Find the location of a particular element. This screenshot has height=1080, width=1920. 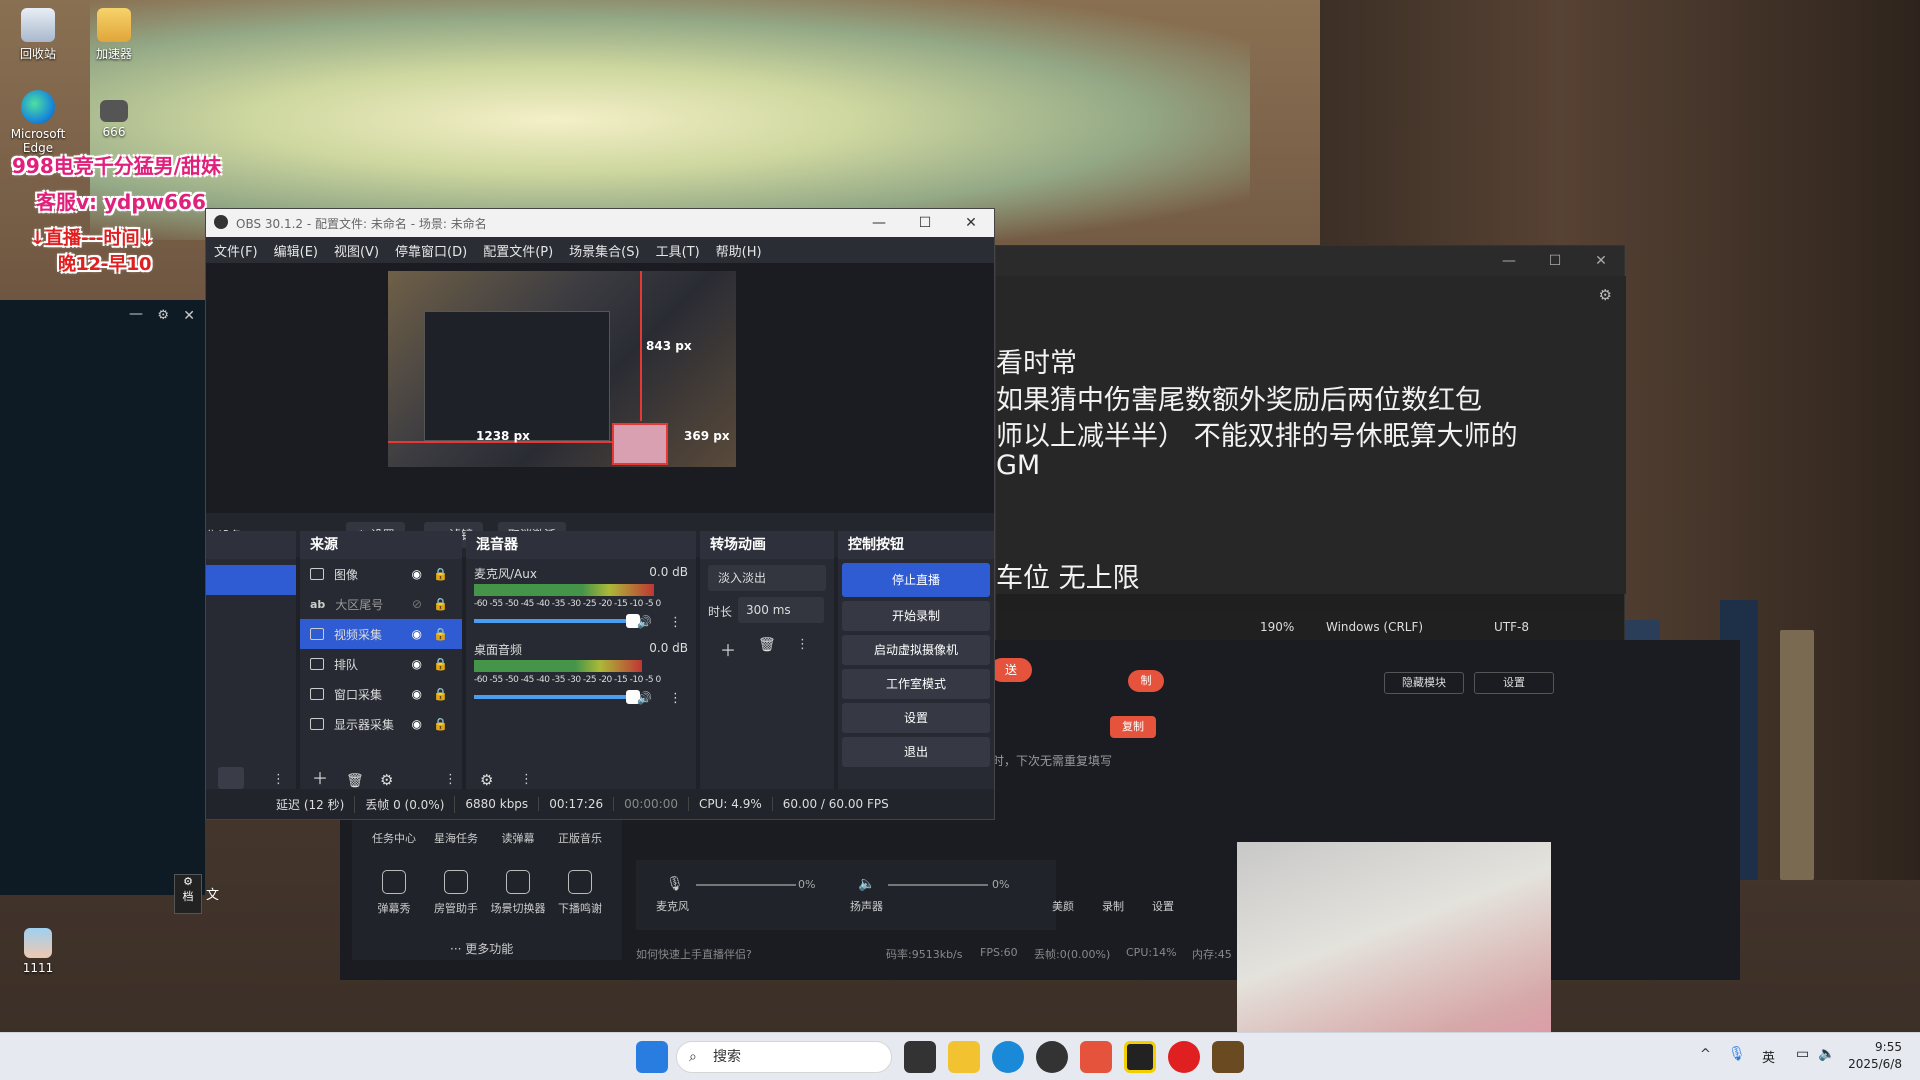

edge-icon is located at coordinates (1008, 1057).